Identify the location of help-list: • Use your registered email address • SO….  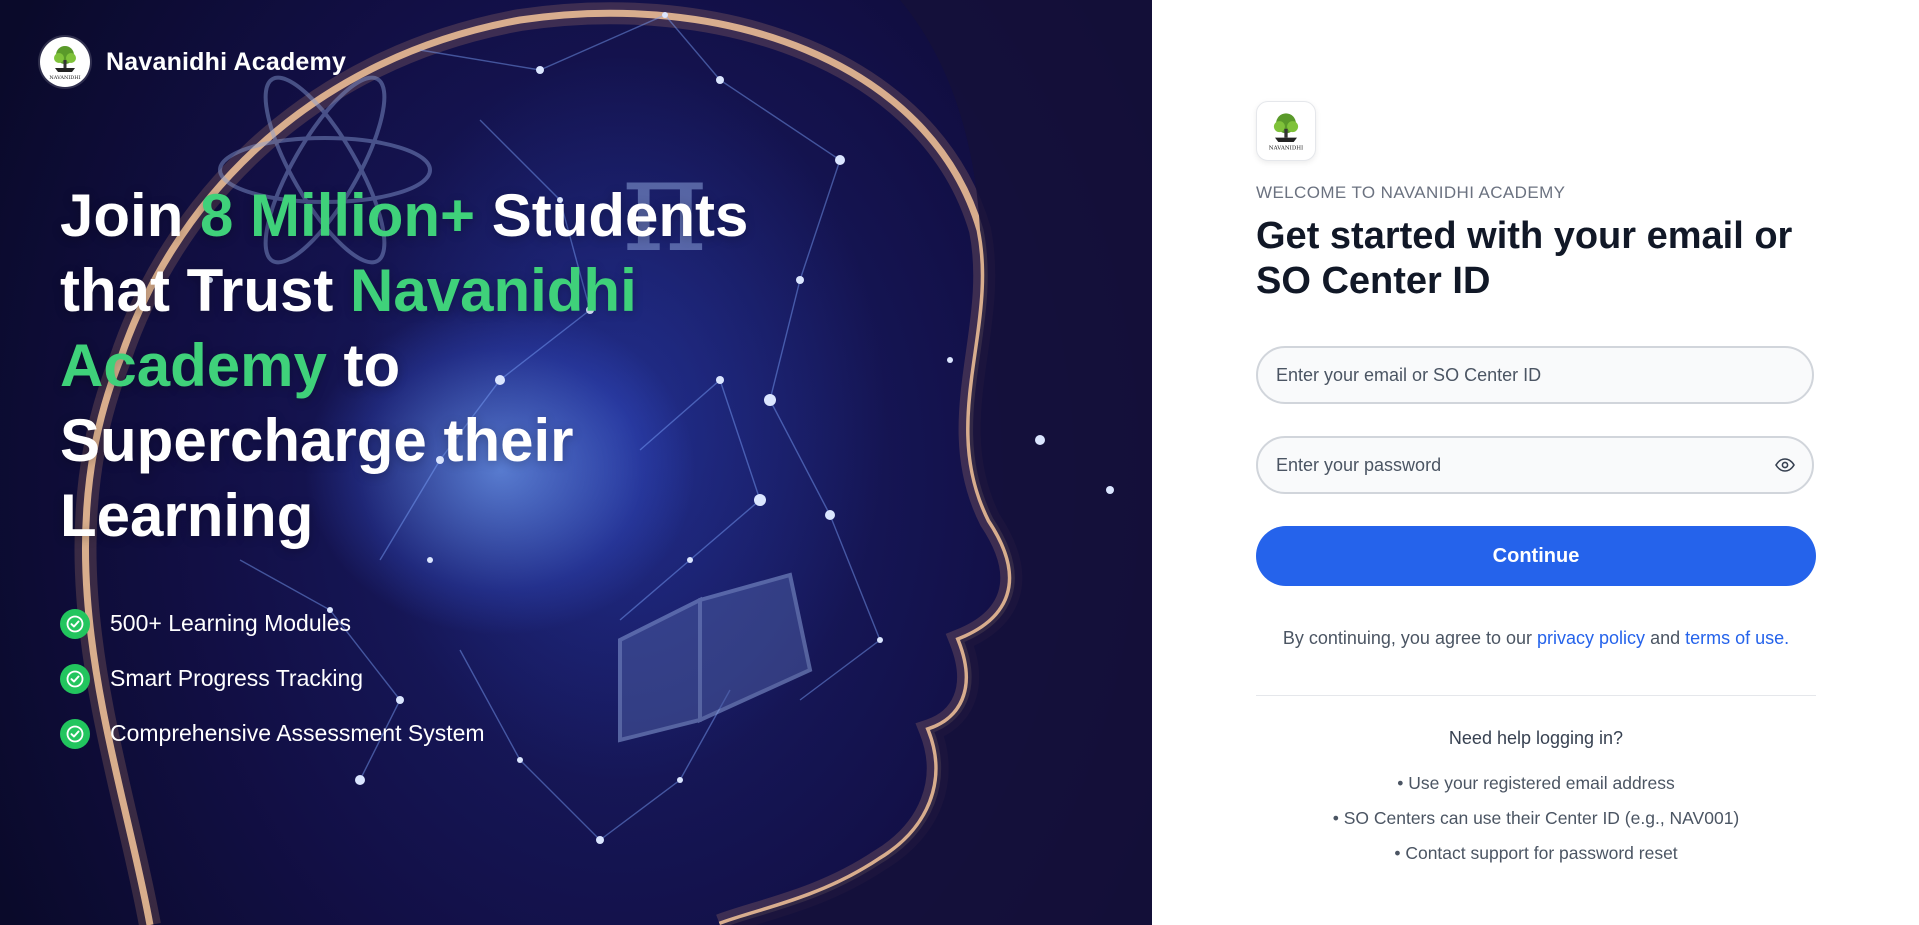
(1536, 818).